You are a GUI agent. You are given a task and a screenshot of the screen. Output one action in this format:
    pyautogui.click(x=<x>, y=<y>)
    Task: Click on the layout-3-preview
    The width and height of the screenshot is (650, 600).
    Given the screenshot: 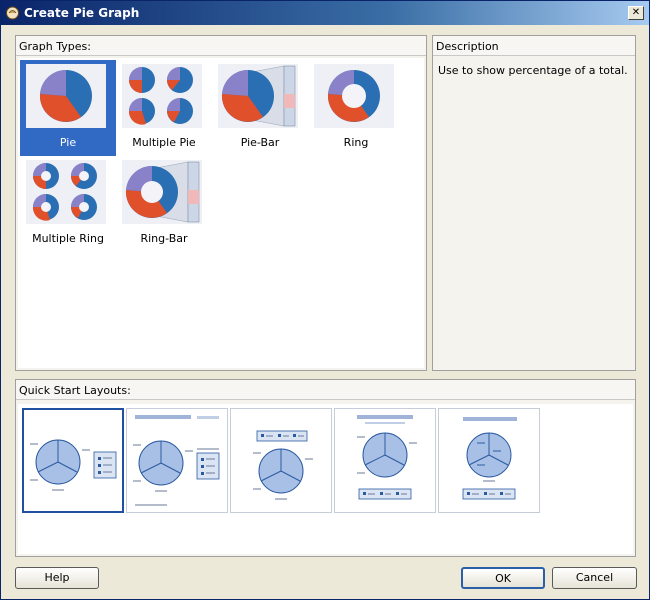 What is the action you would take?
    pyautogui.click(x=283, y=465)
    